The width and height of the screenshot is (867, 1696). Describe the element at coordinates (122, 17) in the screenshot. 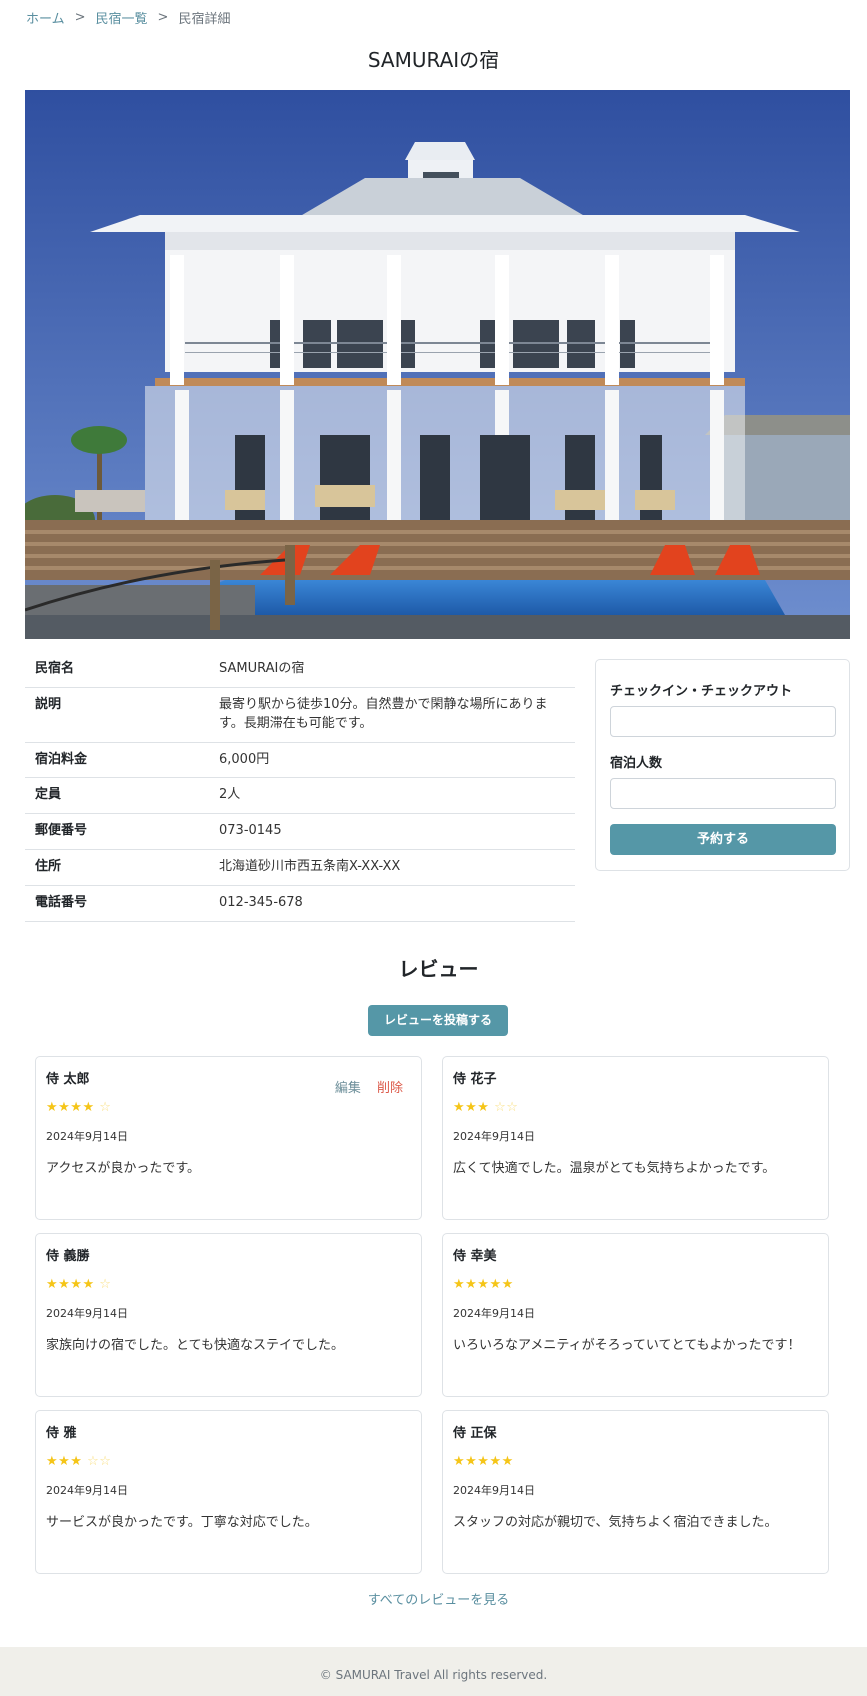

I see `breadcrumb-list-link: 民宿一覧` at that location.